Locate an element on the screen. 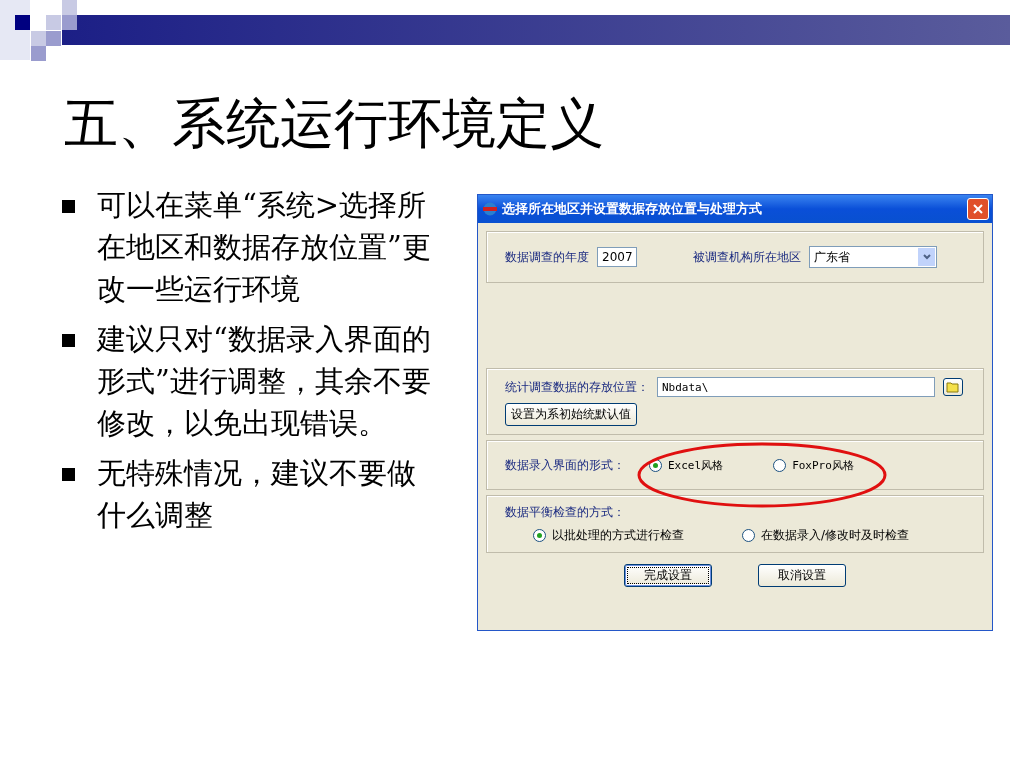 The height and width of the screenshot is (768, 1024). balance-check-label: 数据平衡检查的方式： is located at coordinates (565, 512).